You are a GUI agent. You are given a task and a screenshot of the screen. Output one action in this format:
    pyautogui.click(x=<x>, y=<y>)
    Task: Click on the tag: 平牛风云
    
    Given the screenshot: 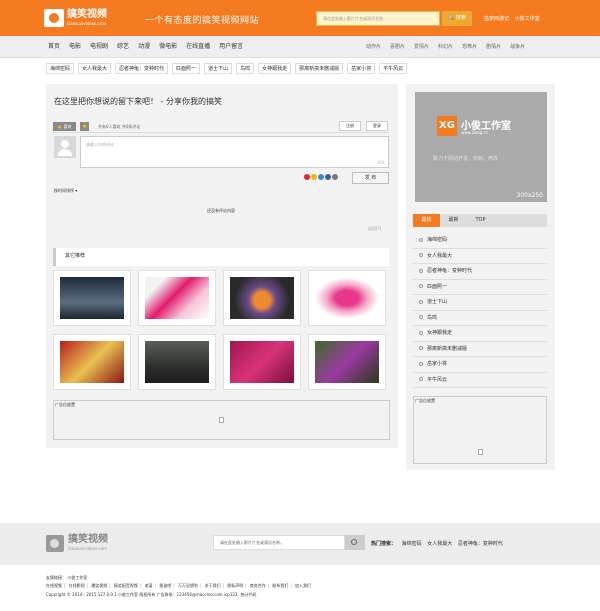 What is the action you would take?
    pyautogui.click(x=393, y=68)
    